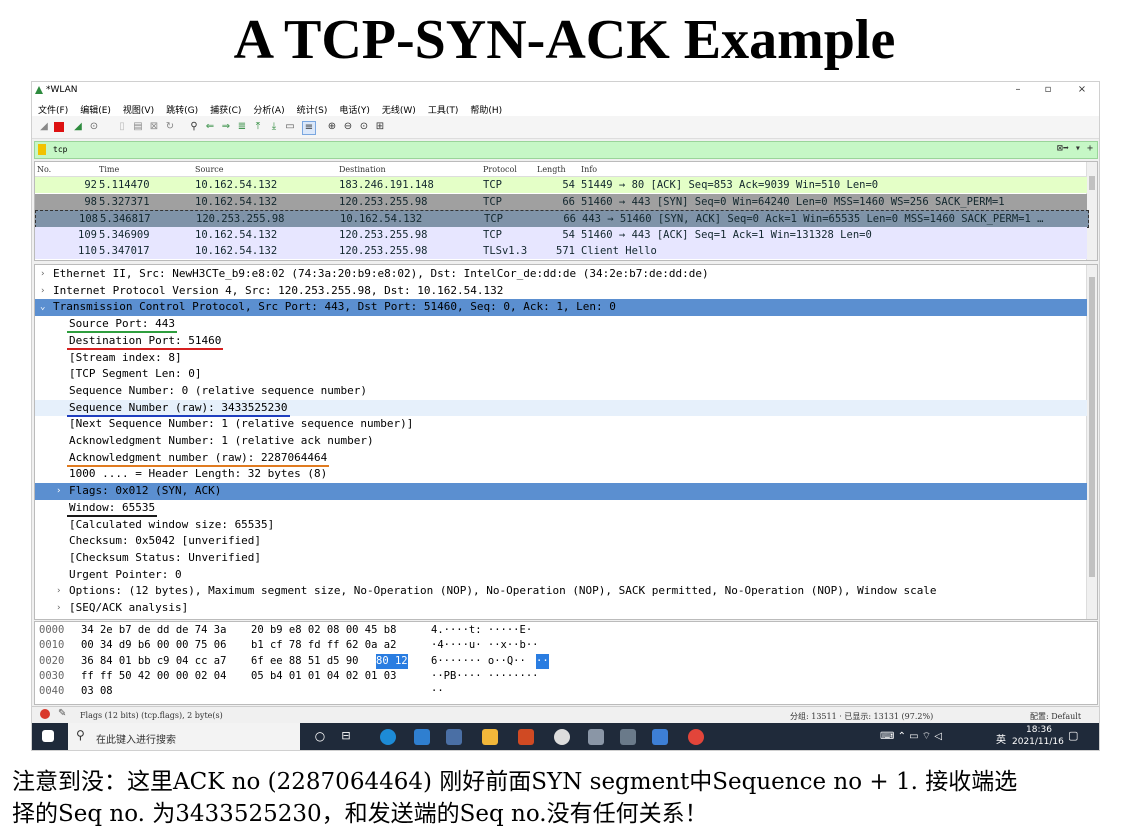 The width and height of the screenshot is (1129, 832). I want to click on detail-row: [TCP Segment Len: 0], so click(561, 374).